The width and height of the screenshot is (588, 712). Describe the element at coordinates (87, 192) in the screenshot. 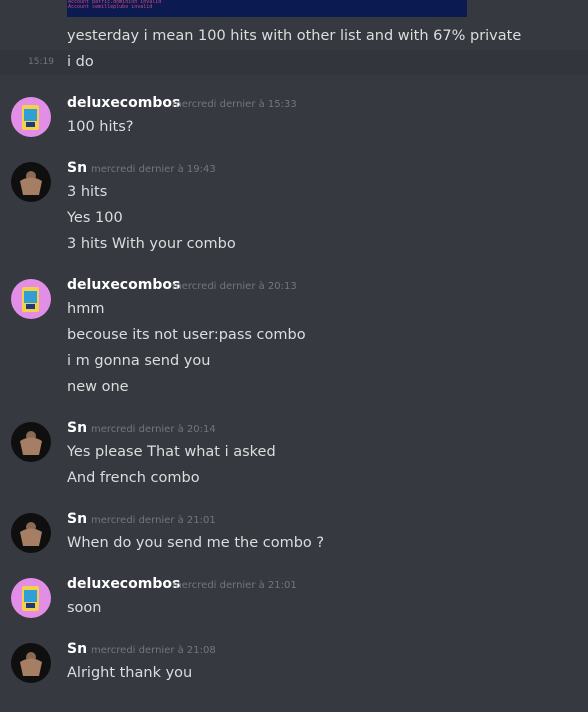

I see `message-text: 3 hits` at that location.